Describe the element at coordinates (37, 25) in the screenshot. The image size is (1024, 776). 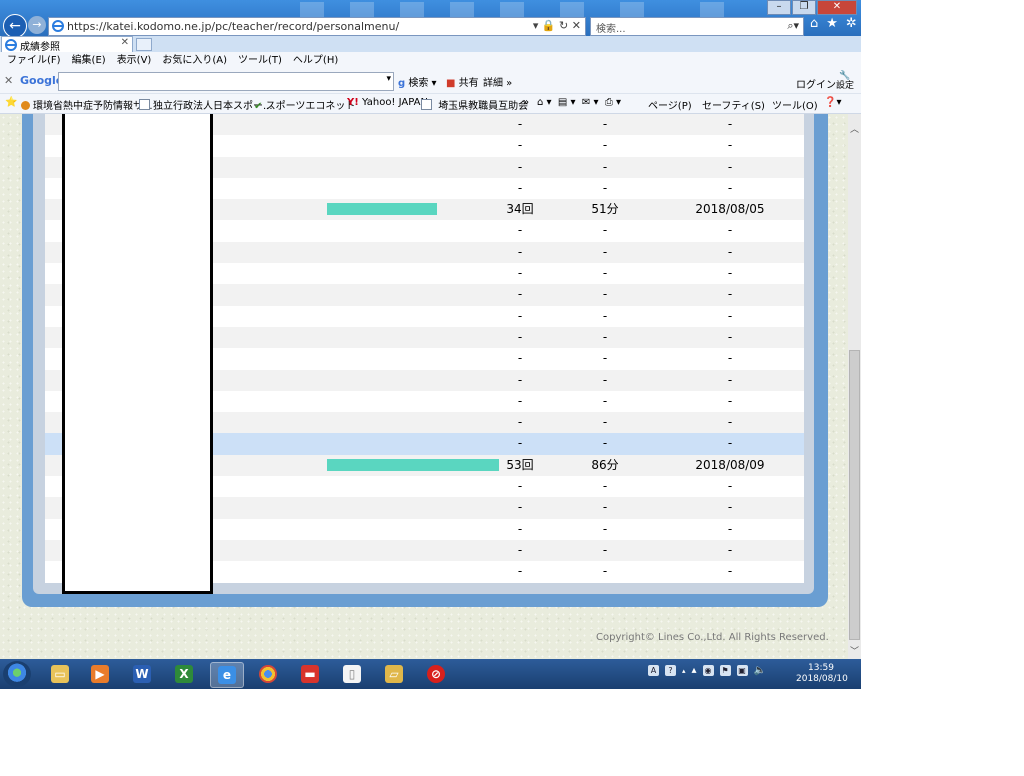
I see `forward-button: →` at that location.